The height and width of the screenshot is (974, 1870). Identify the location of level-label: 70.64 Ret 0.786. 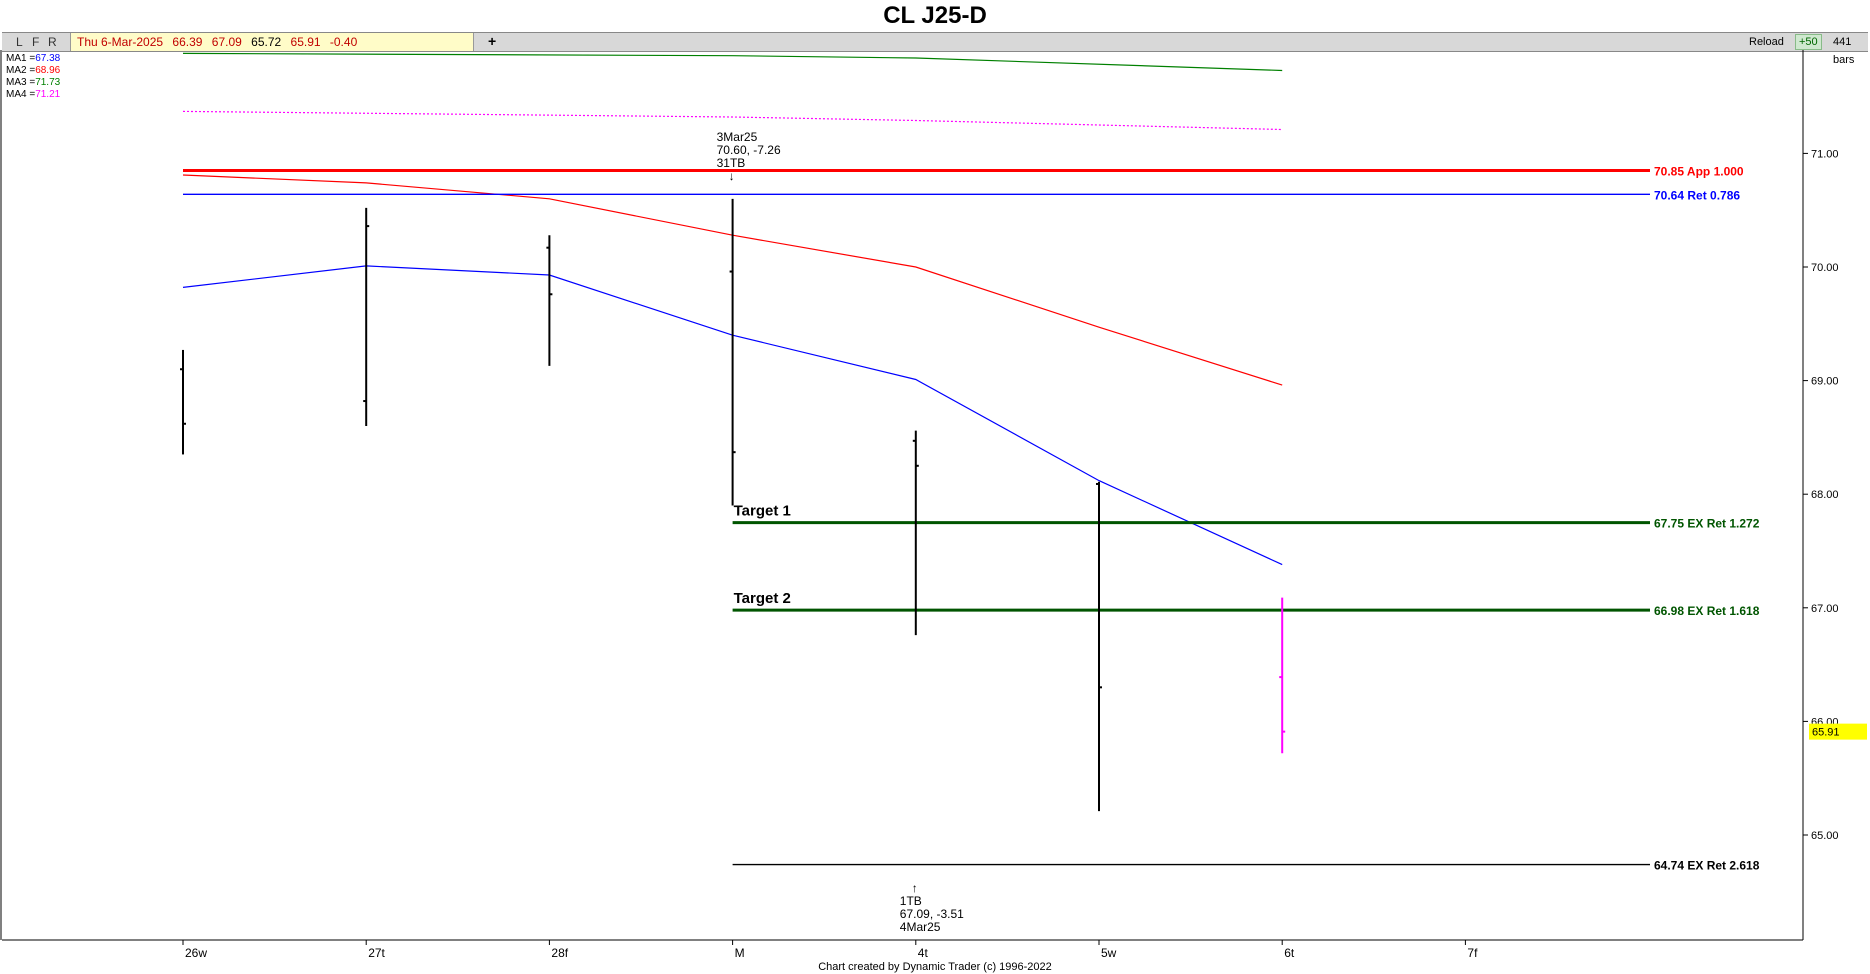
(1697, 195).